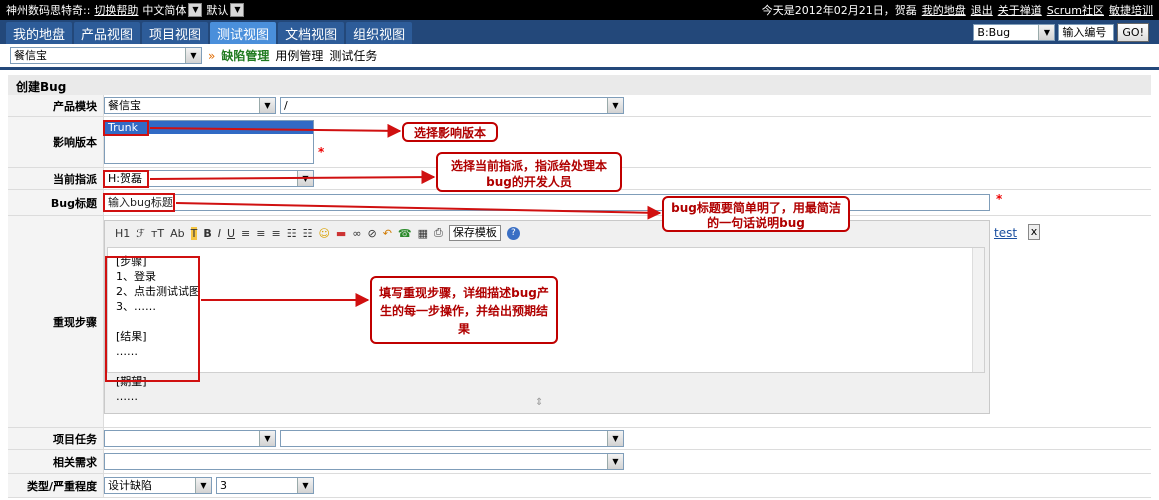  I want to click on repro-steps-label: 重现步骤, so click(56, 321).